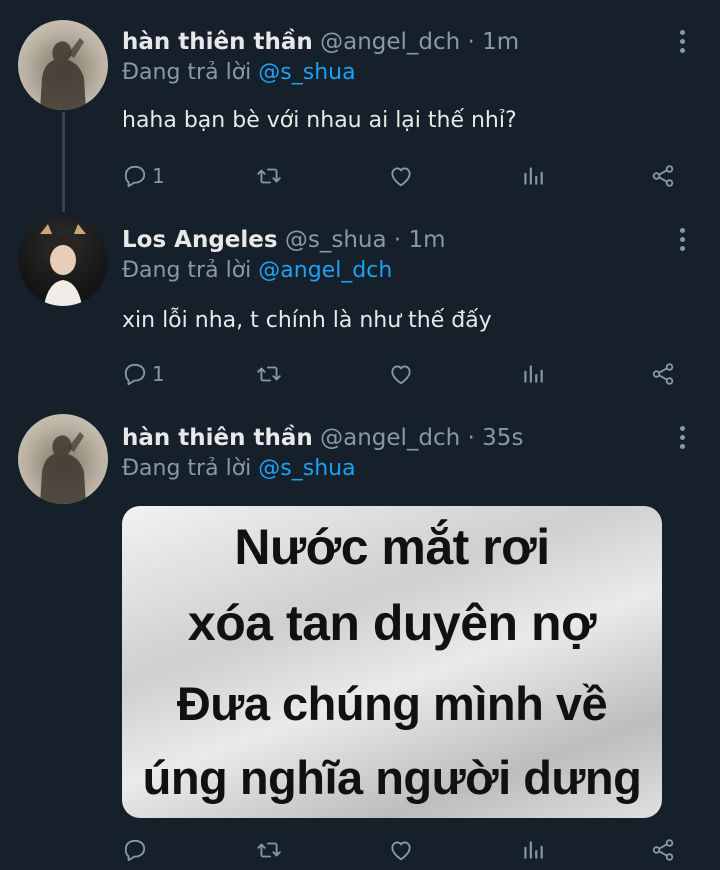 This screenshot has height=870, width=720. Describe the element at coordinates (307, 320) in the screenshot. I see `tweet-text: xin lỗi nha, t chính là như thế đấy` at that location.